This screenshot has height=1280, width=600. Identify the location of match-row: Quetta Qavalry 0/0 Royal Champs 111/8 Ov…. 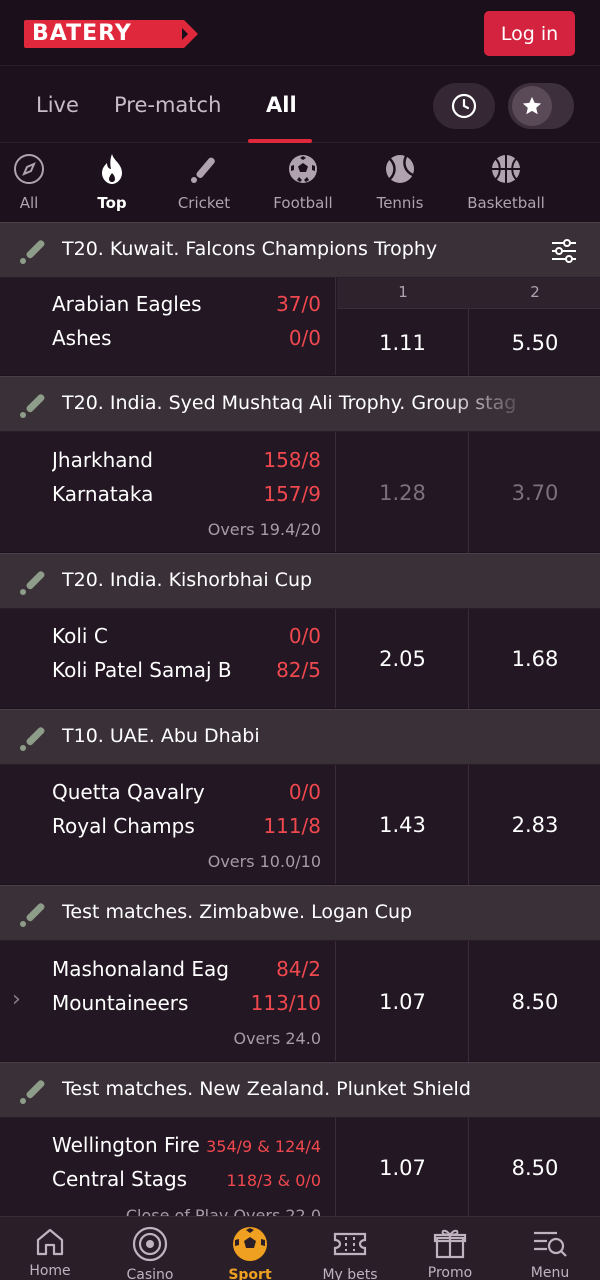
(300, 824).